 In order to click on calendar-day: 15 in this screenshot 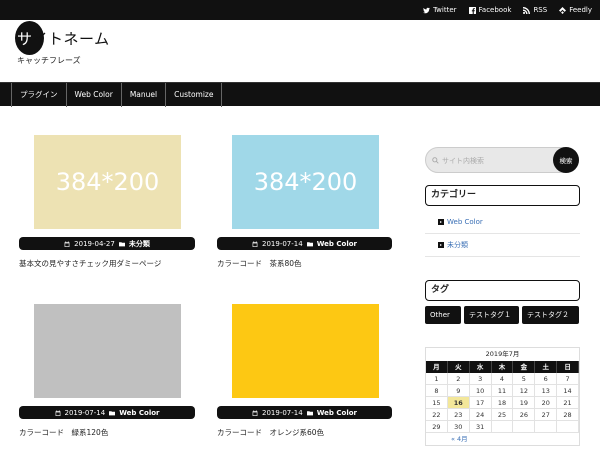, I will do `click(437, 403)`.